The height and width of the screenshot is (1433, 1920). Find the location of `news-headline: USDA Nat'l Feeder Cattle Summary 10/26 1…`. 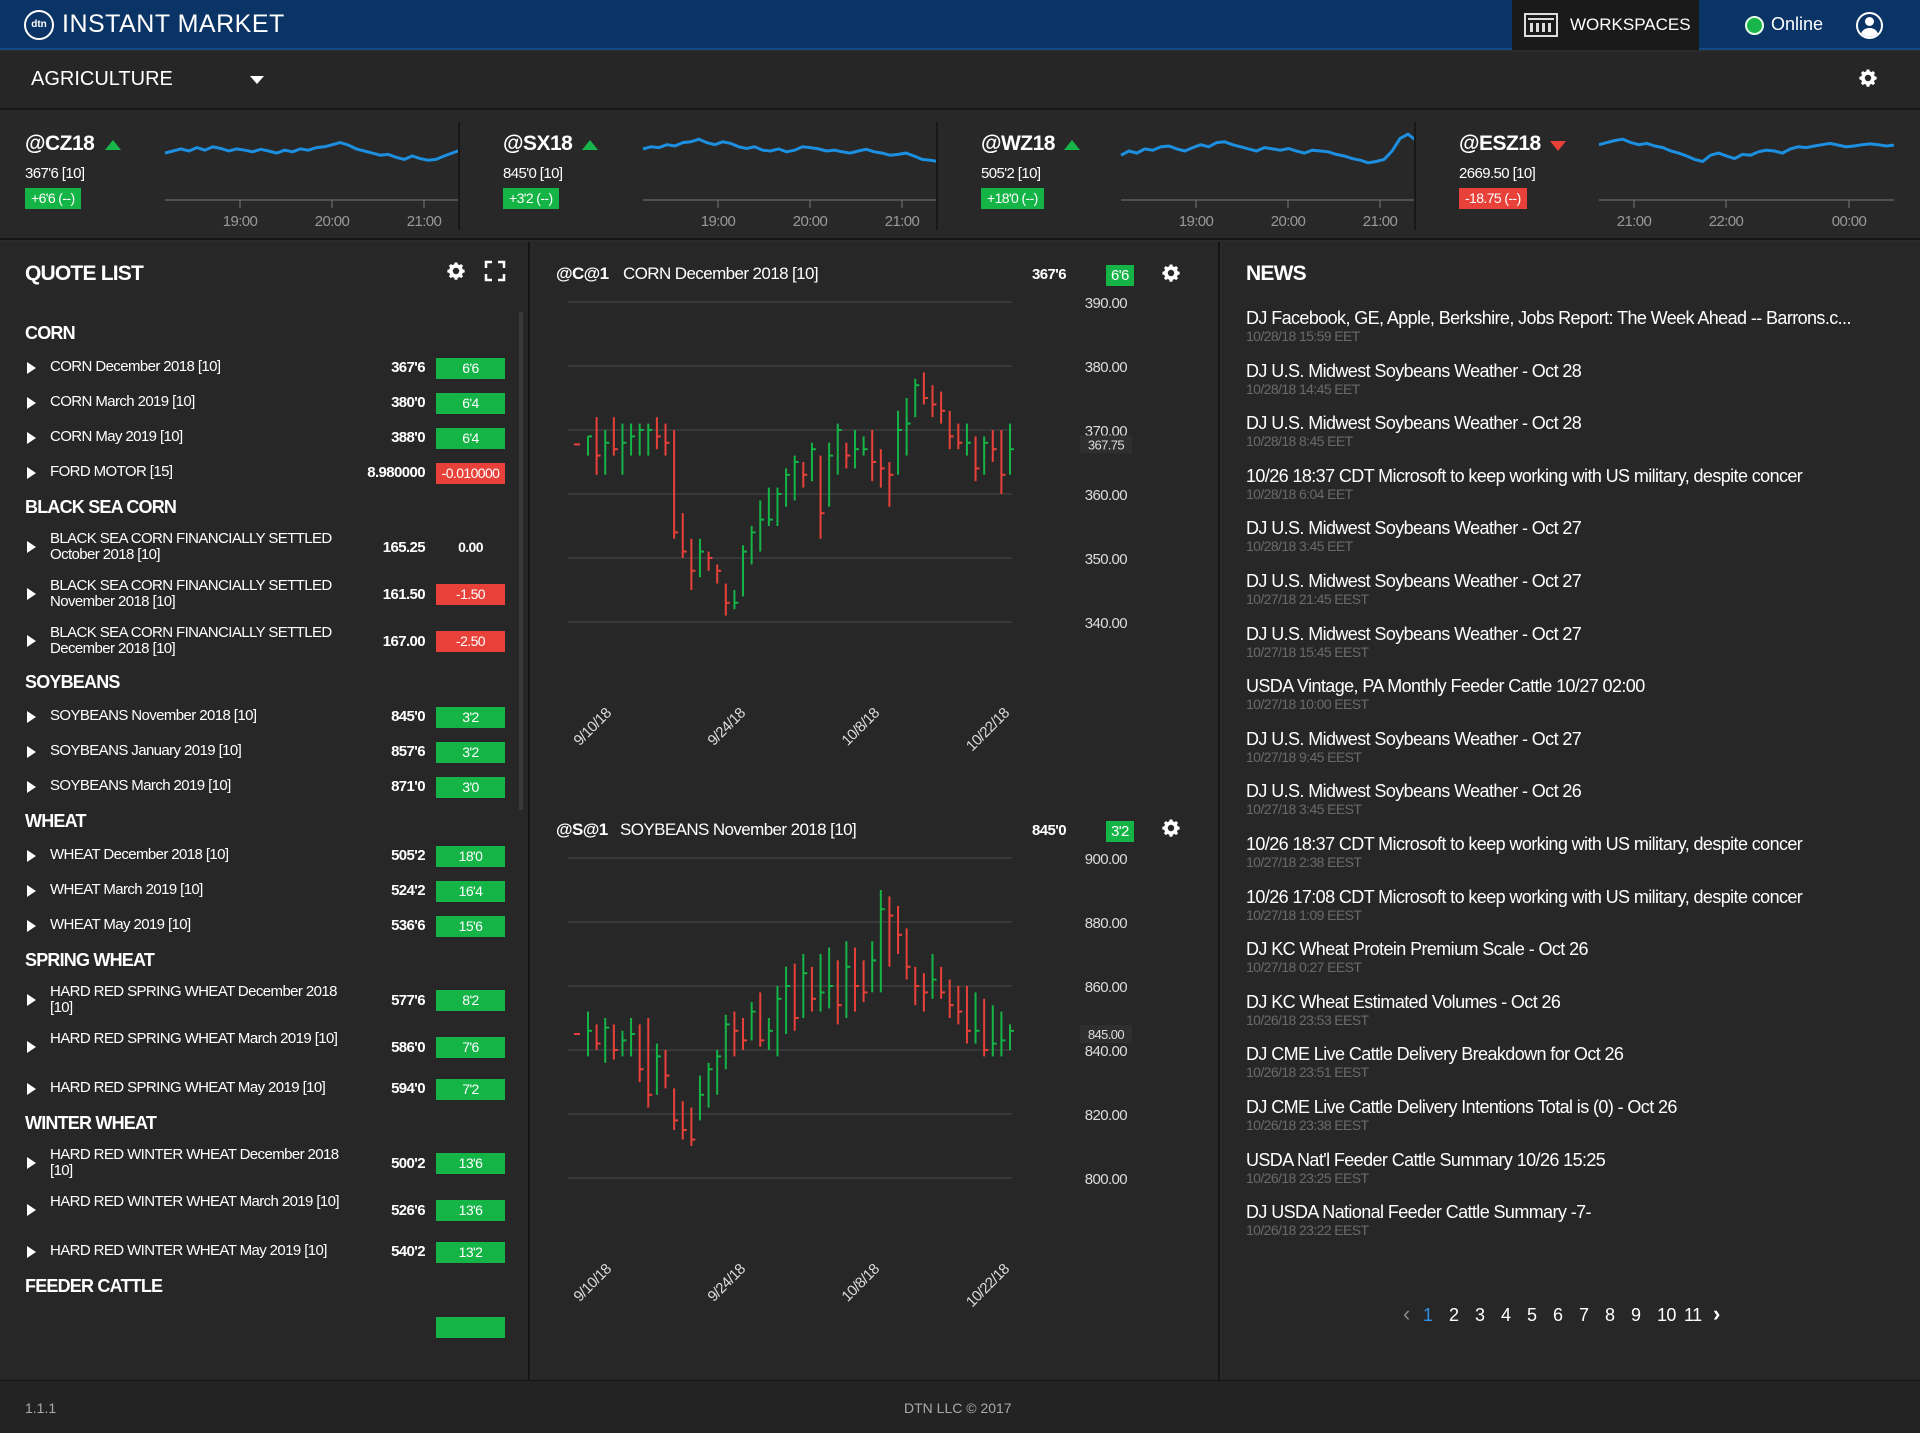

news-headline: USDA Nat'l Feeder Cattle Summary 10/26 1… is located at coordinates (1571, 1160).